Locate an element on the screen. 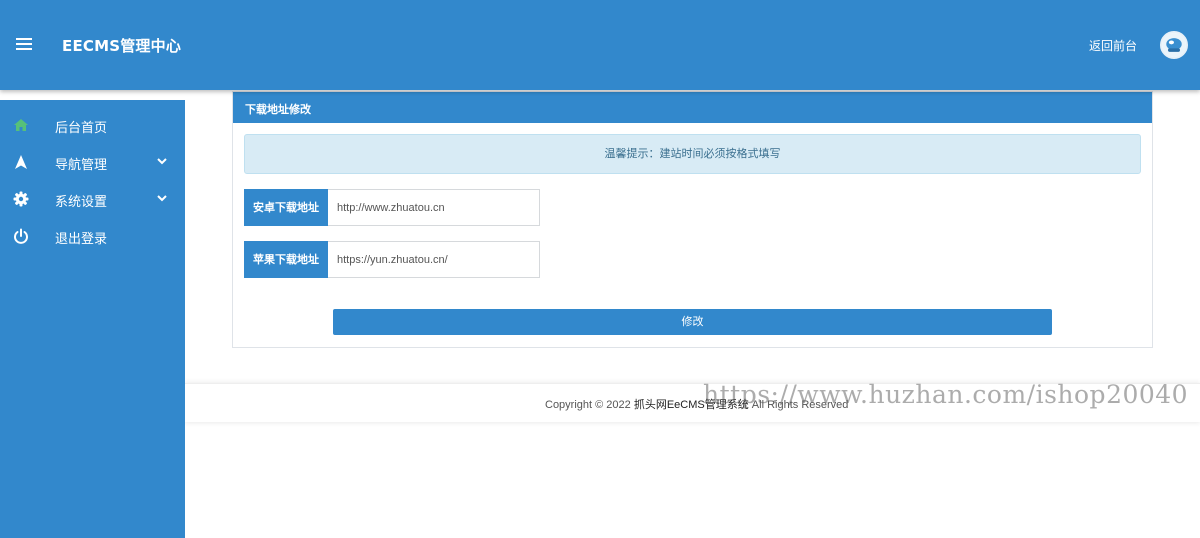 The height and width of the screenshot is (538, 1200). home-icon is located at coordinates (21, 125).